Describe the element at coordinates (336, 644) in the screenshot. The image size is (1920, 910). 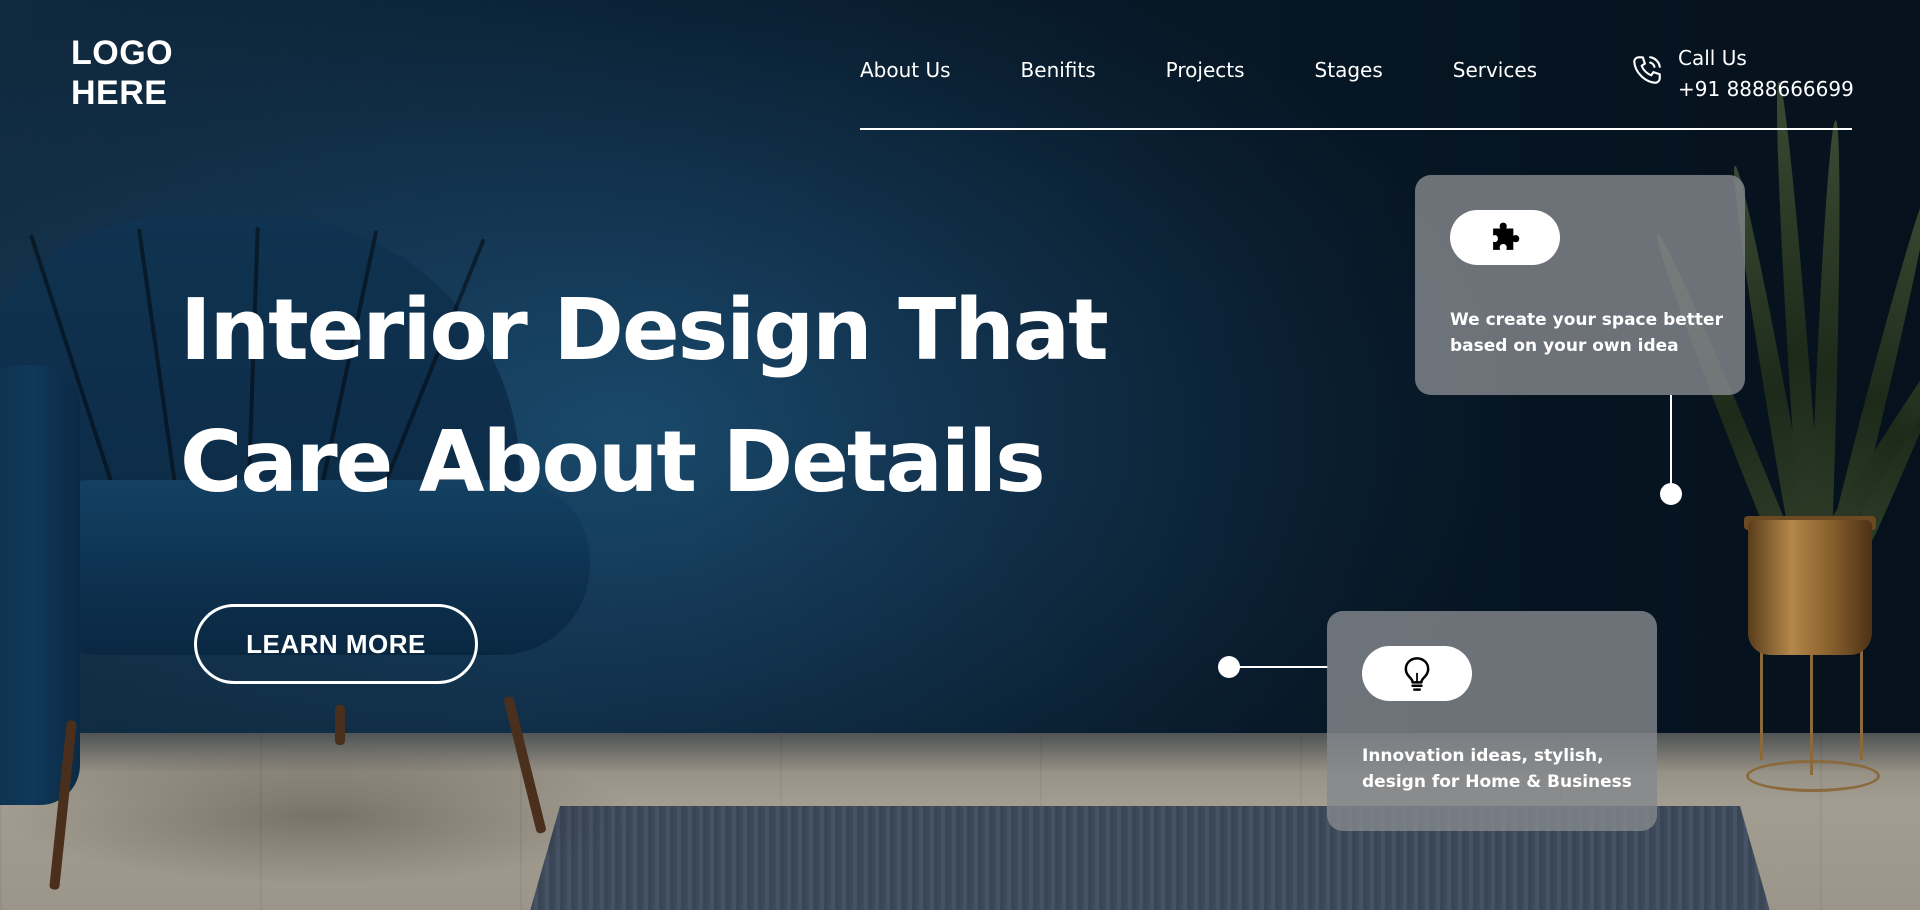
I see `learn-more-button: LEARN MORE` at that location.